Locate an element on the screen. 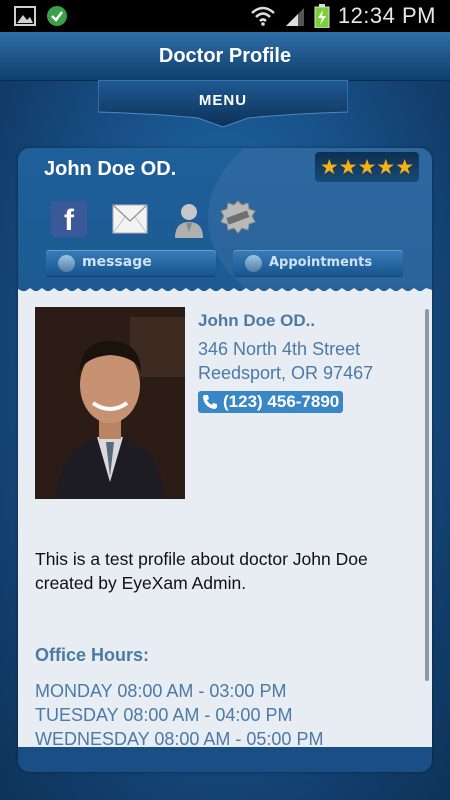 The image size is (450, 800). clock: 12:34 PM is located at coordinates (386, 15).